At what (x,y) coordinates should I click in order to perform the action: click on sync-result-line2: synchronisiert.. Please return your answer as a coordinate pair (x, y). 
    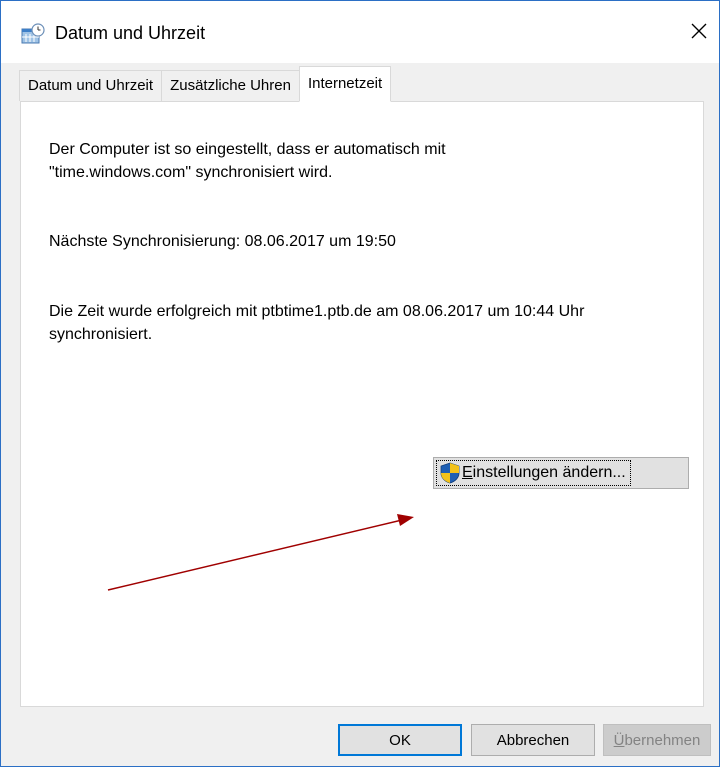
    Looking at the image, I should click on (101, 334).